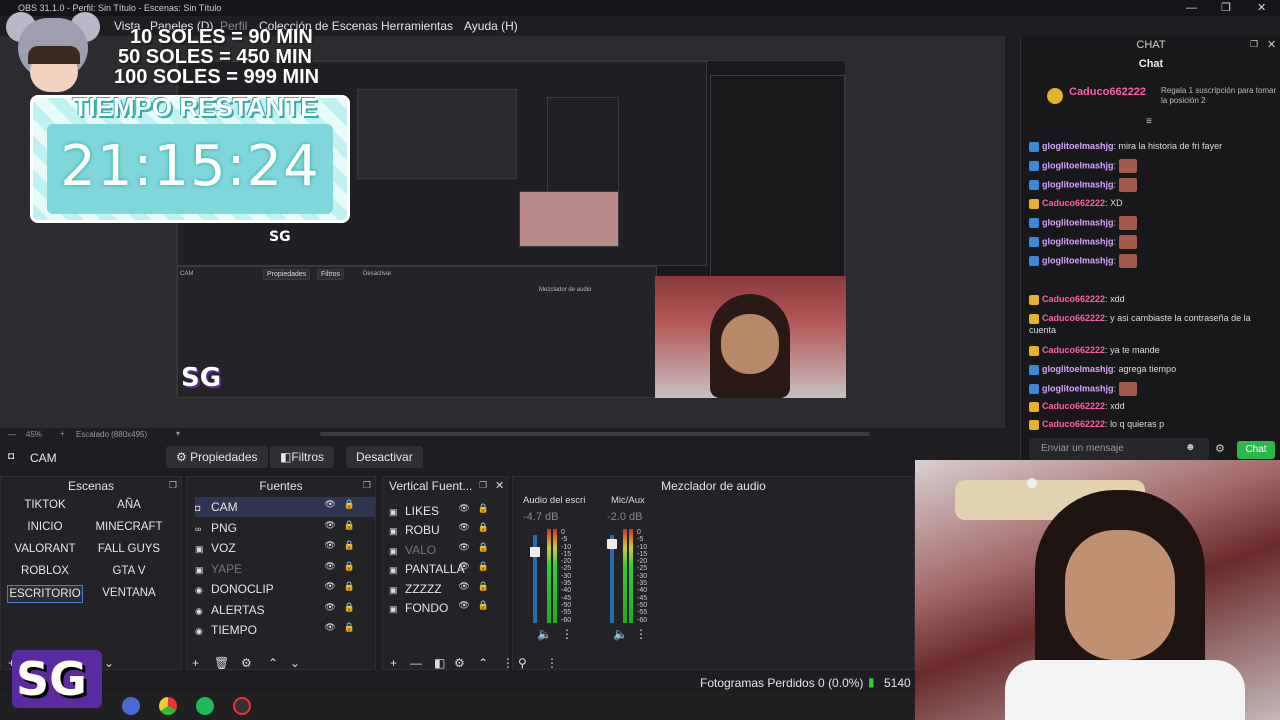  Describe the element at coordinates (242, 706) in the screenshot. I see `obs-icon` at that location.